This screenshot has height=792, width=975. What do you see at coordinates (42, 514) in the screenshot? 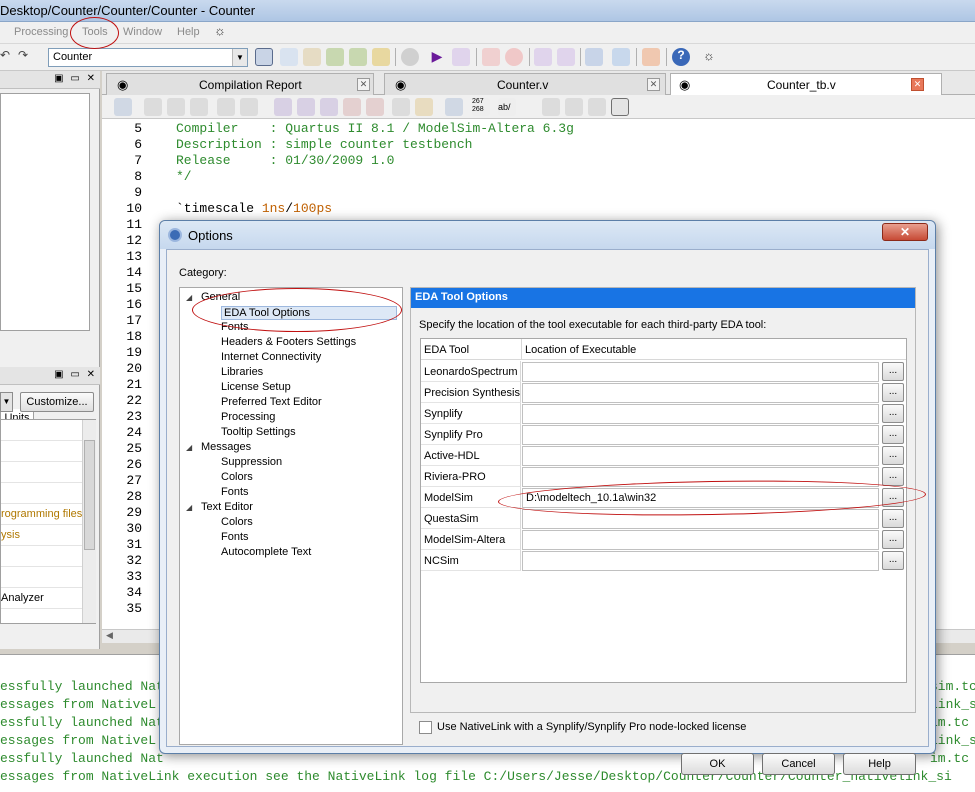
I see `task-row: rogramming files` at bounding box center [42, 514].